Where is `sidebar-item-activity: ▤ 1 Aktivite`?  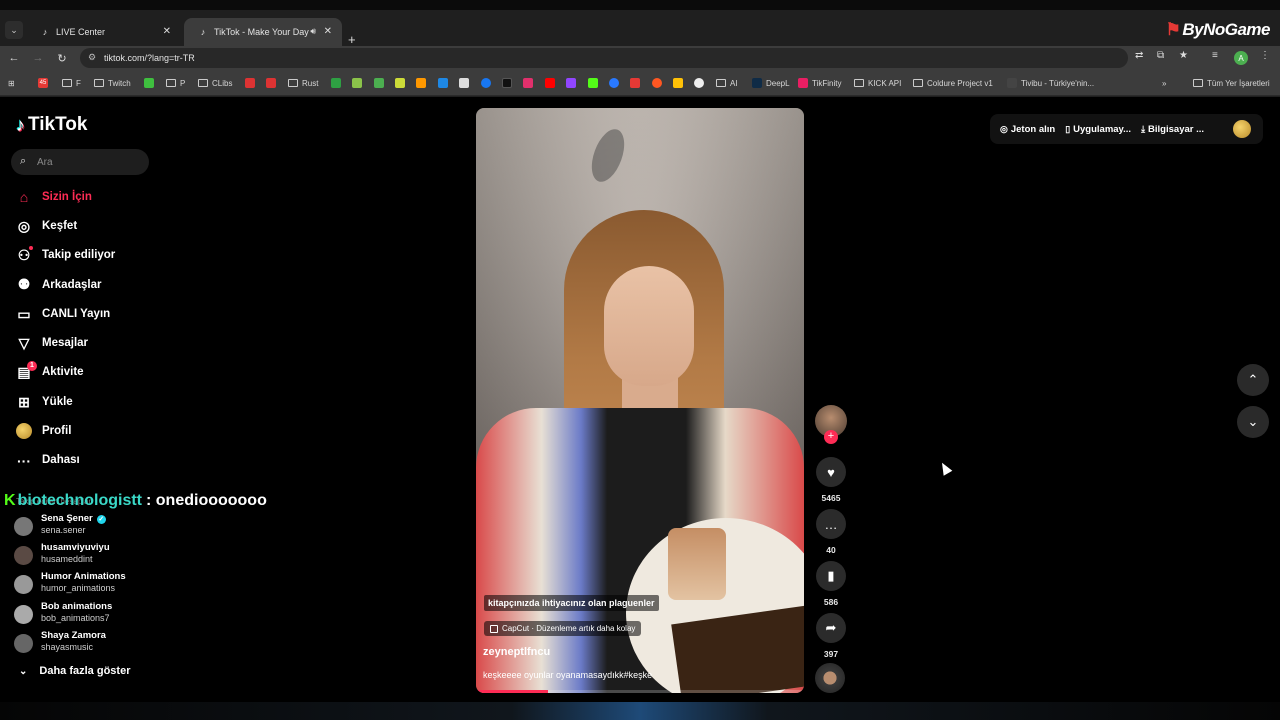
sidebar-item-activity: ▤ 1 Aktivite is located at coordinates (80, 372).